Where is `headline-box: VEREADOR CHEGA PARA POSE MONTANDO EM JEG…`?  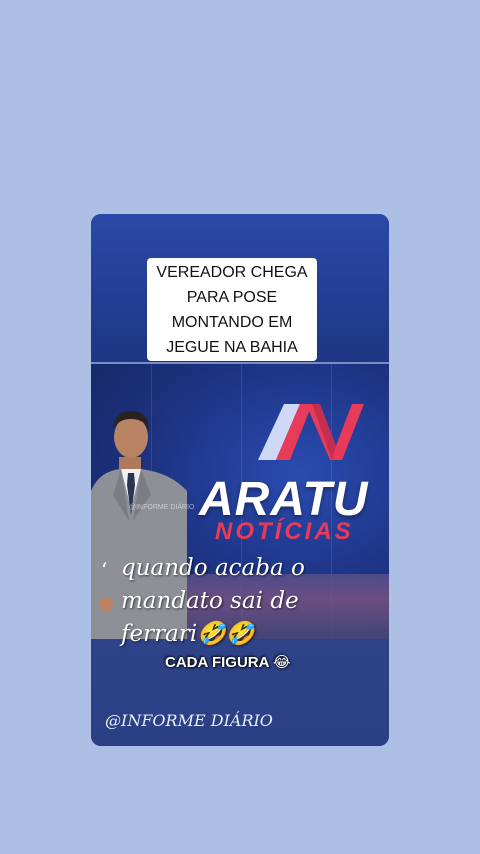
headline-box: VEREADOR CHEGA PARA POSE MONTANDO EM JEG… is located at coordinates (232, 309).